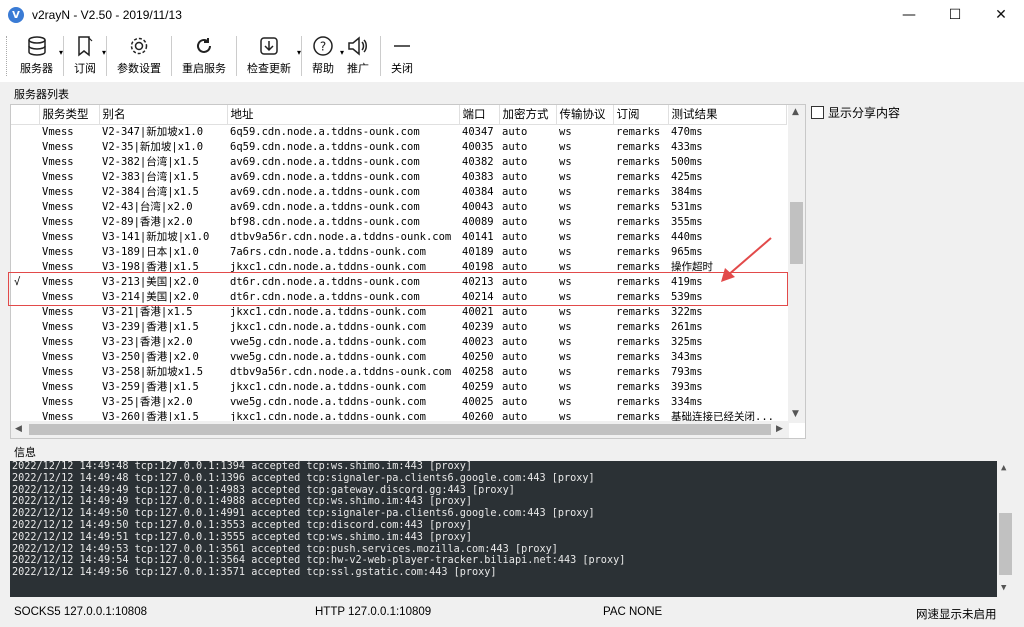 The image size is (1024, 627). Describe the element at coordinates (478, 311) in the screenshot. I see `cell-port: 40021` at that location.